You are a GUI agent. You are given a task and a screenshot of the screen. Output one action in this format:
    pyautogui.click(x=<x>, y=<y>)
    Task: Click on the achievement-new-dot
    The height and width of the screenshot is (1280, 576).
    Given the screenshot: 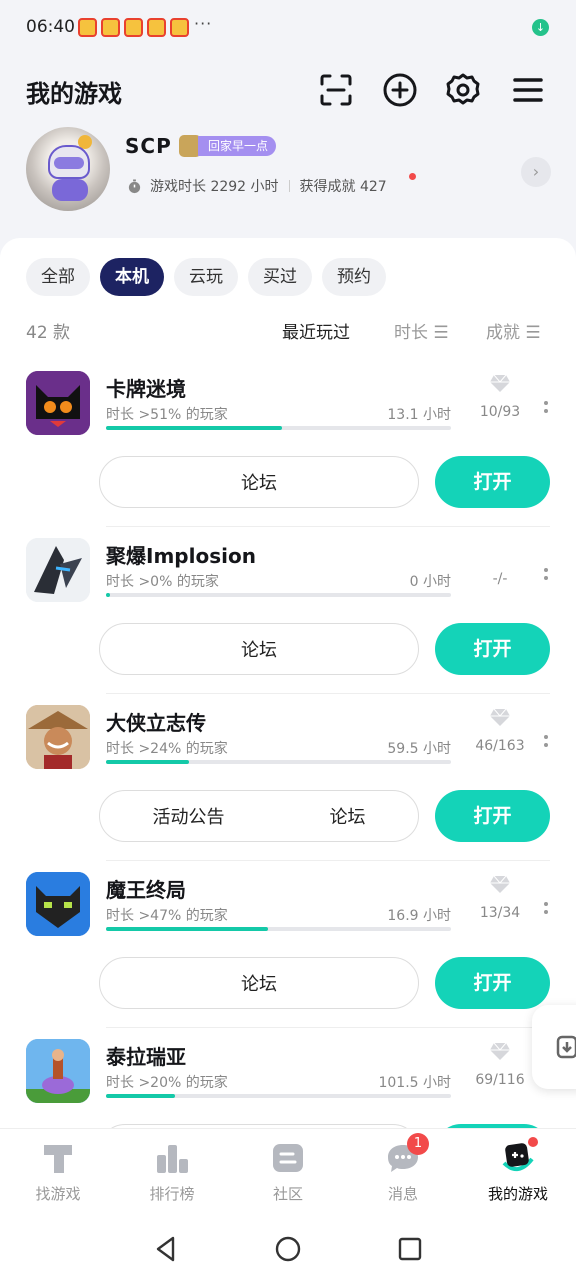 What is the action you would take?
    pyautogui.click(x=412, y=176)
    